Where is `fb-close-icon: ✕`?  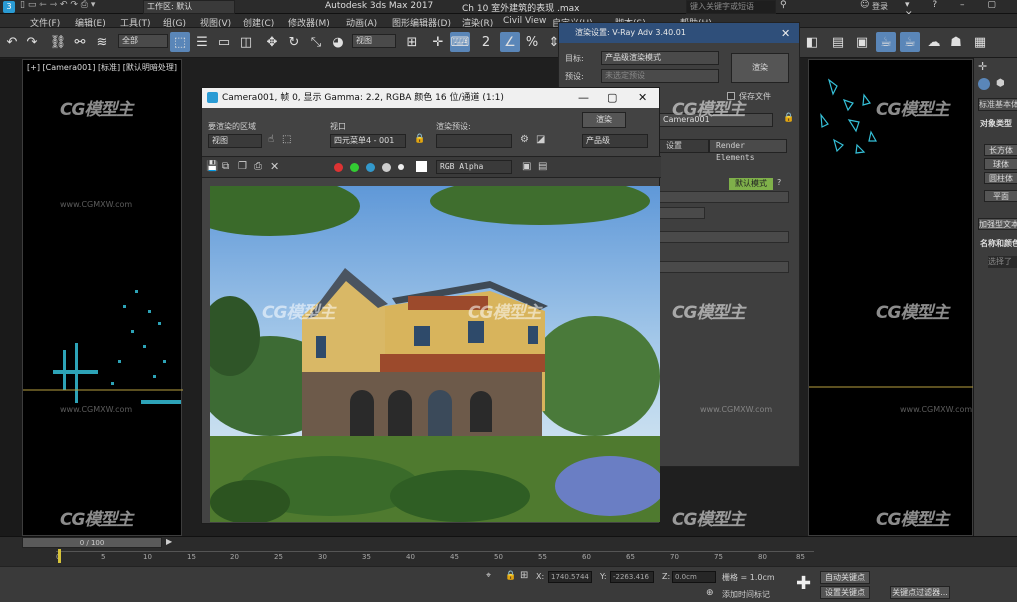
fb-close-icon: ✕ is located at coordinates (642, 97).